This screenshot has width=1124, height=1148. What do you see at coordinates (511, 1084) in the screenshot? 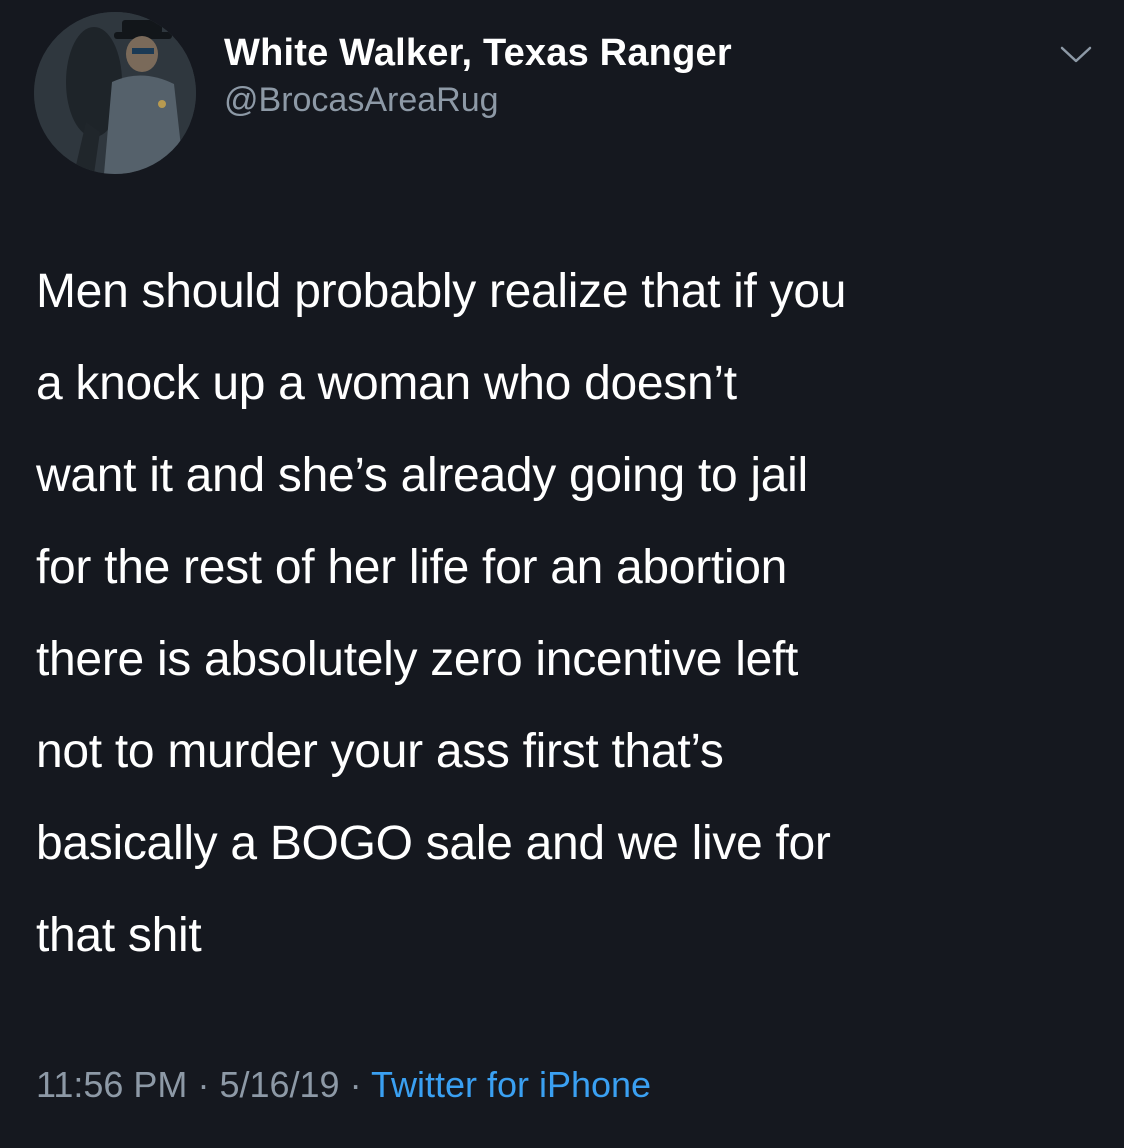
I see `tweet-source-link: Twitter for iPhone` at bounding box center [511, 1084].